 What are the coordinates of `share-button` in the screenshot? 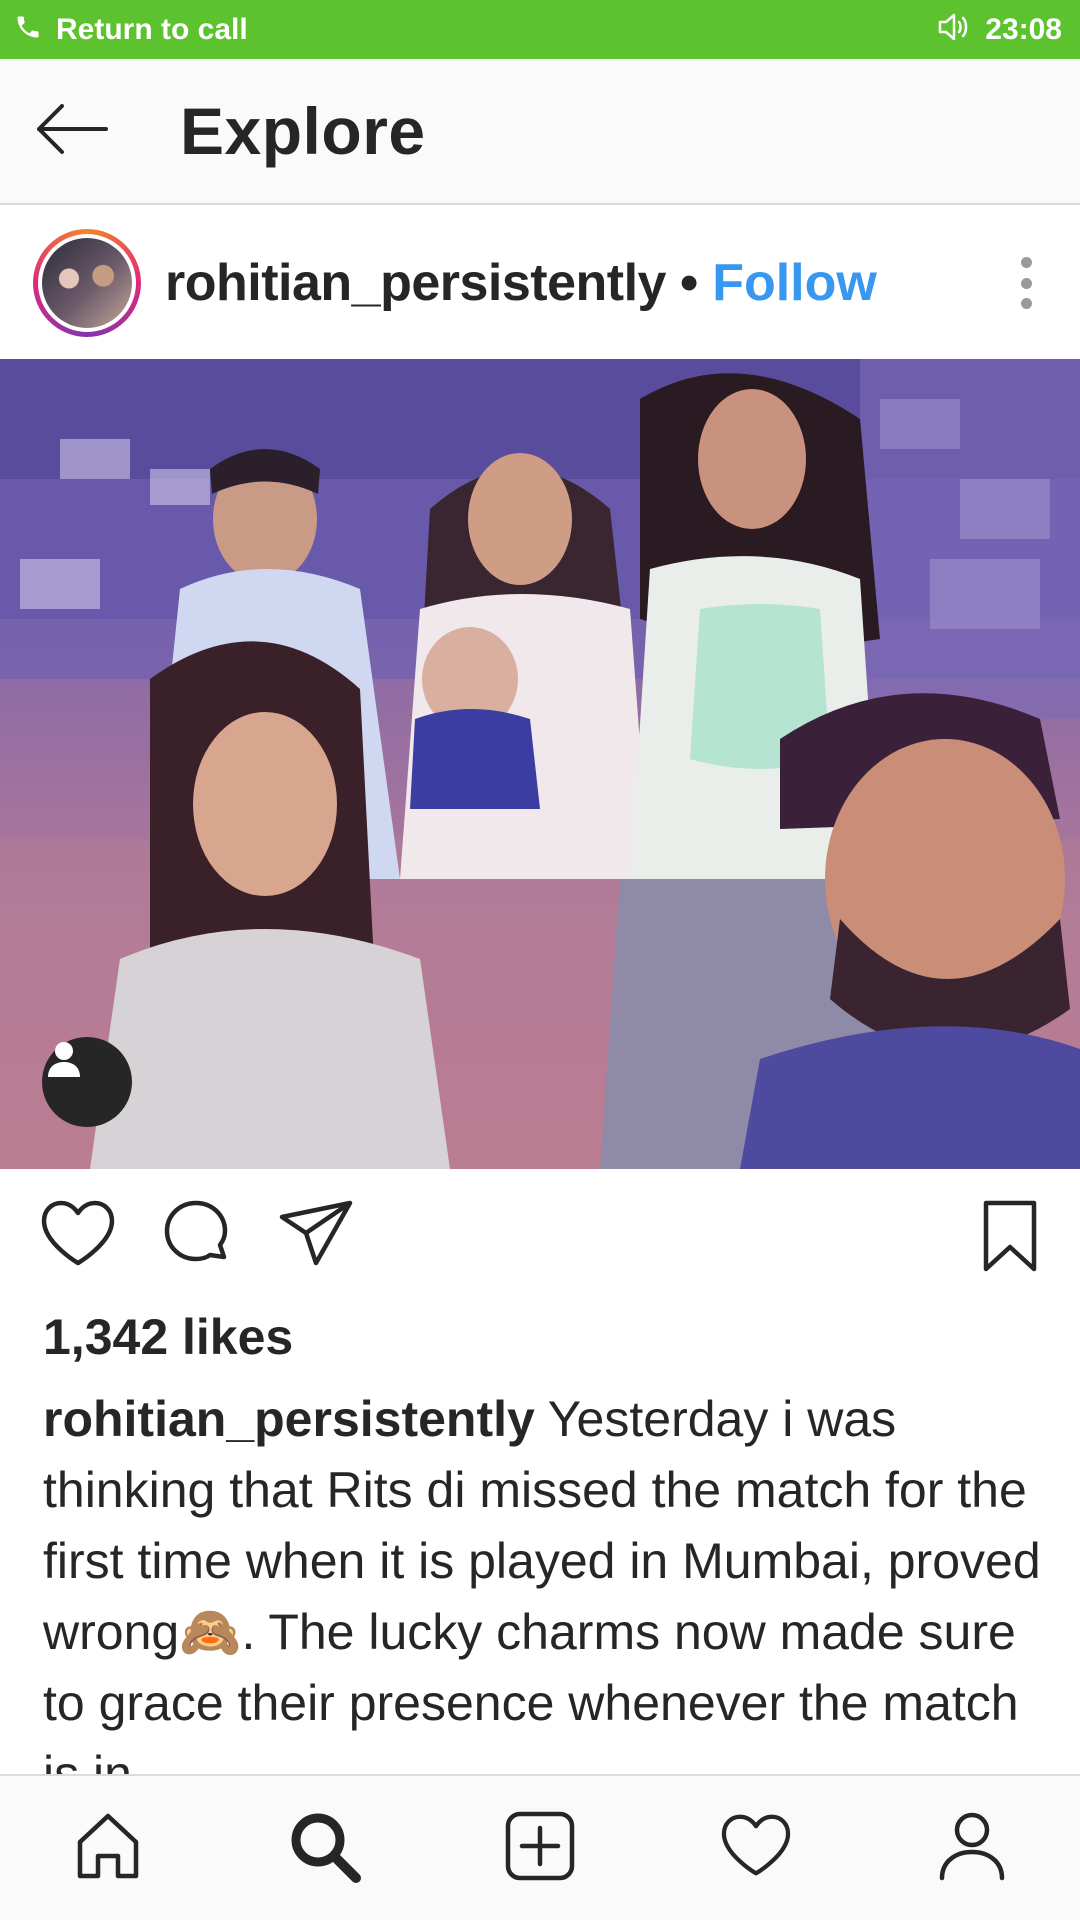 It's located at (316, 1236).